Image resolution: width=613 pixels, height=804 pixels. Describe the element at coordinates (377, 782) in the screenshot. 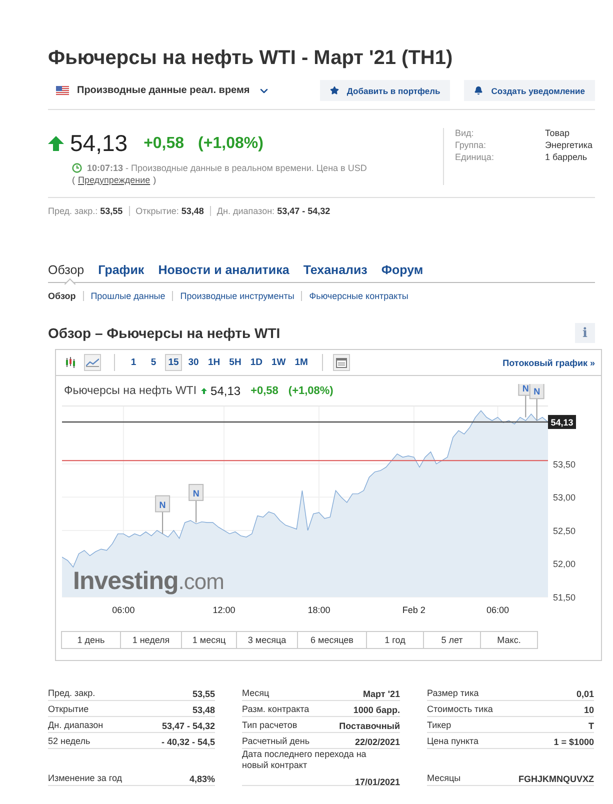

I see `stat-value: 17/01/2021` at that location.